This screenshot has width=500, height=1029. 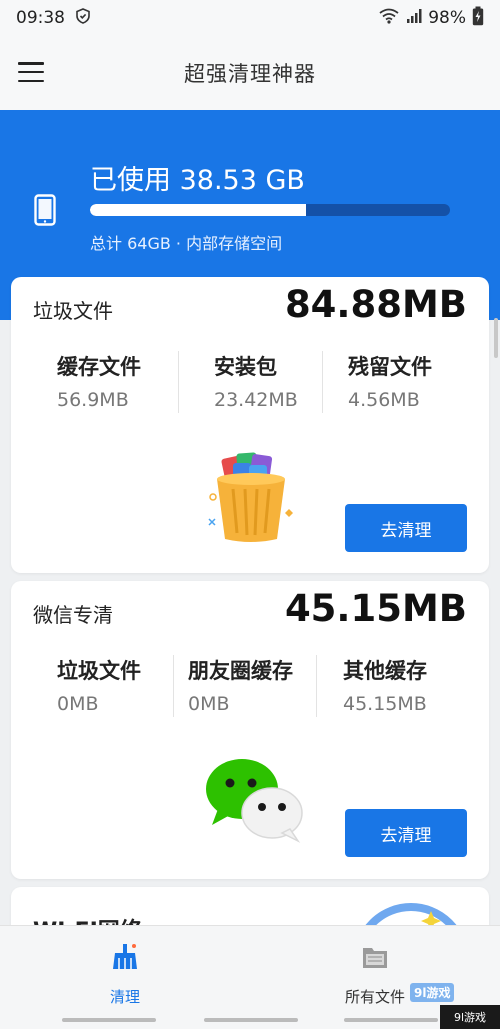 I want to click on watermark-corner: 9l游戏, so click(x=470, y=1017).